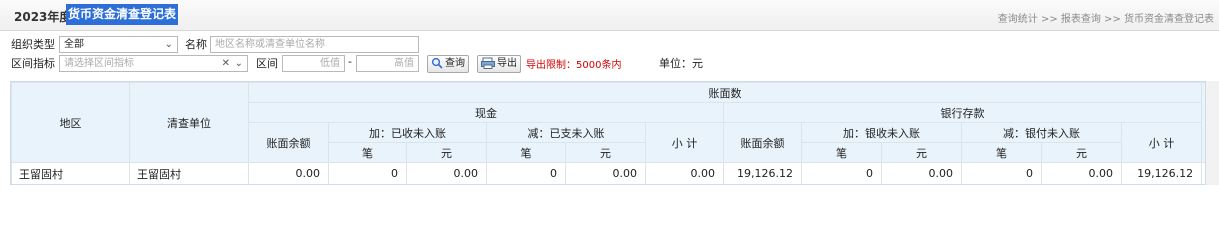 The width and height of the screenshot is (1219, 240). I want to click on header-region: 地区, so click(70, 122).